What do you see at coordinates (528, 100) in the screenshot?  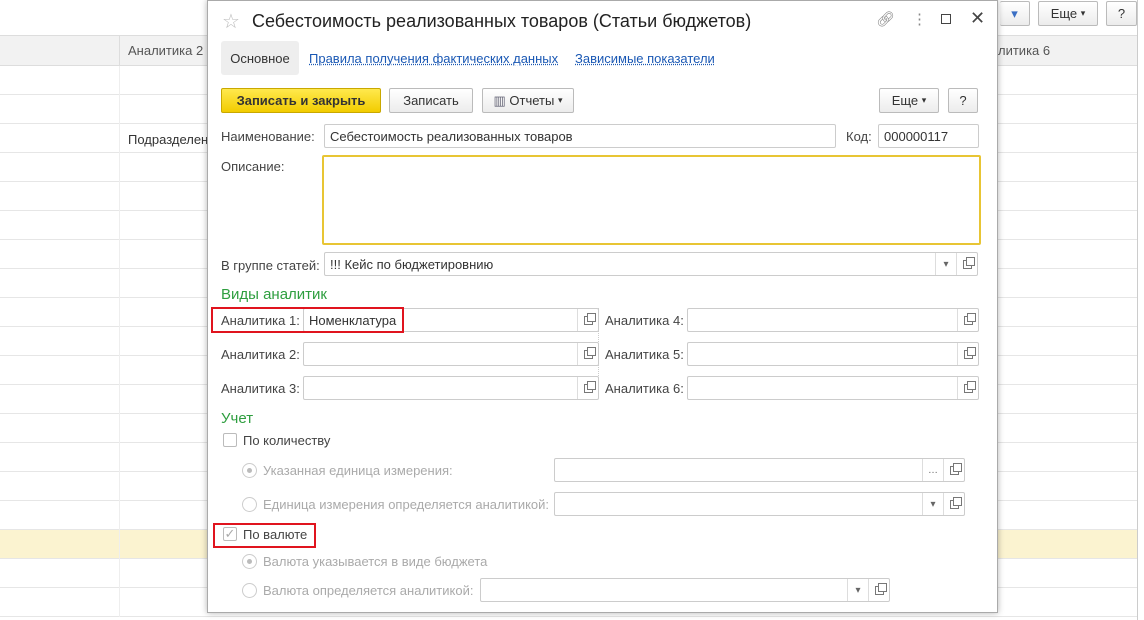 I see `reports-button: ▥ Отчеты ▾` at bounding box center [528, 100].